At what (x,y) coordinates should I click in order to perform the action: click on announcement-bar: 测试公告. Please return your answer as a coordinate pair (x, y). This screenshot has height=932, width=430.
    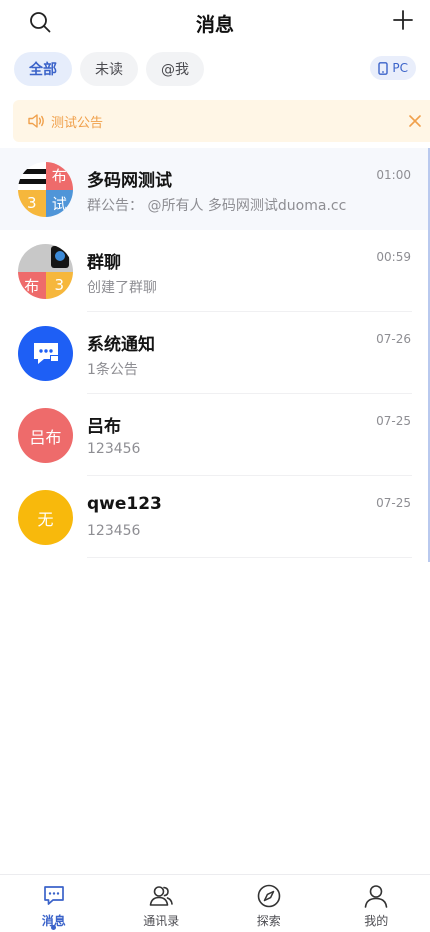
    Looking at the image, I should click on (221, 121).